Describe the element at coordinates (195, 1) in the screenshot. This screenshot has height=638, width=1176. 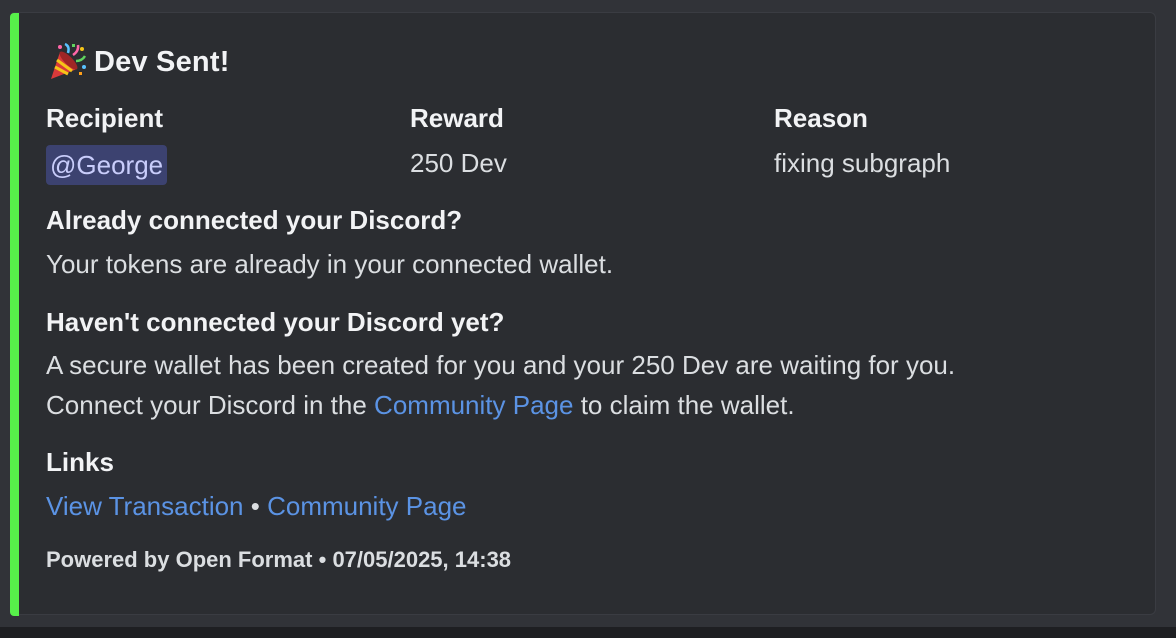
I see `previous-message-remnant` at that location.